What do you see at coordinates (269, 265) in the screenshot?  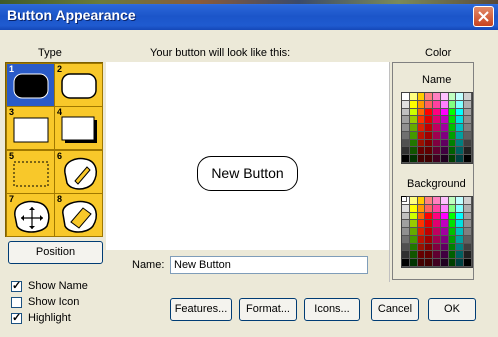 I see `name-input: New Button` at bounding box center [269, 265].